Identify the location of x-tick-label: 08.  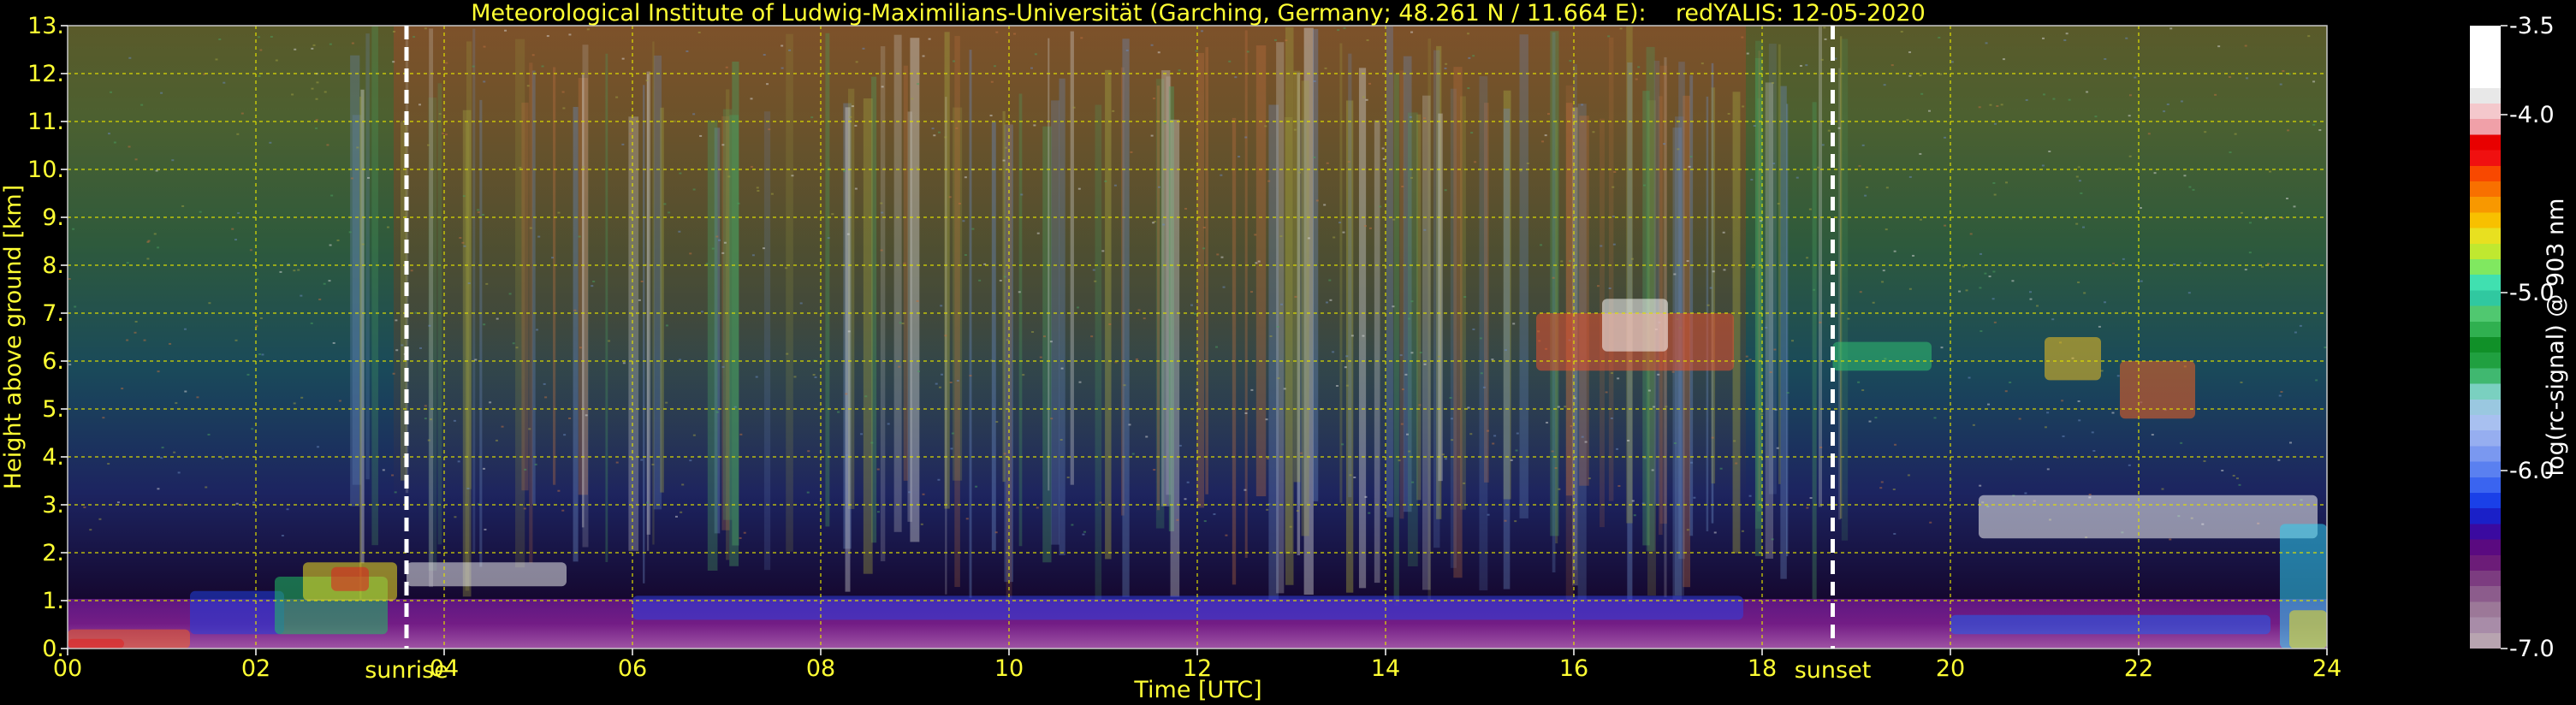
(820, 668).